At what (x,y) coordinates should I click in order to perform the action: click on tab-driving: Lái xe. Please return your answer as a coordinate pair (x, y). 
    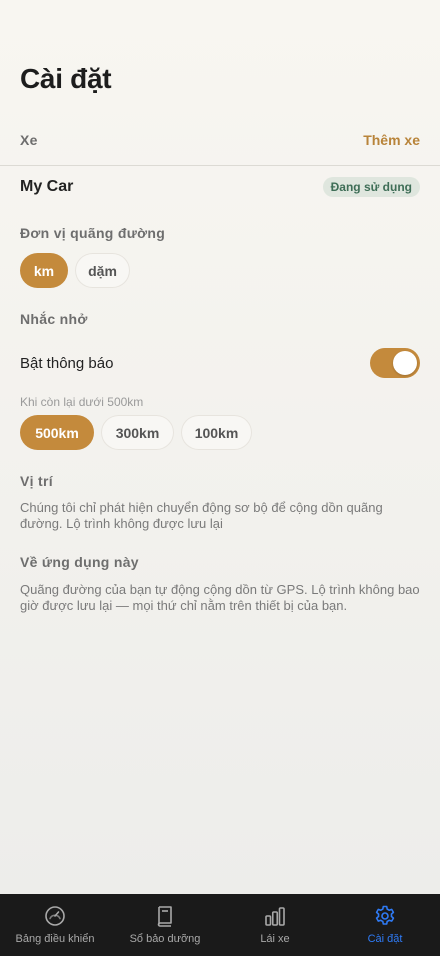
    Looking at the image, I should click on (275, 925).